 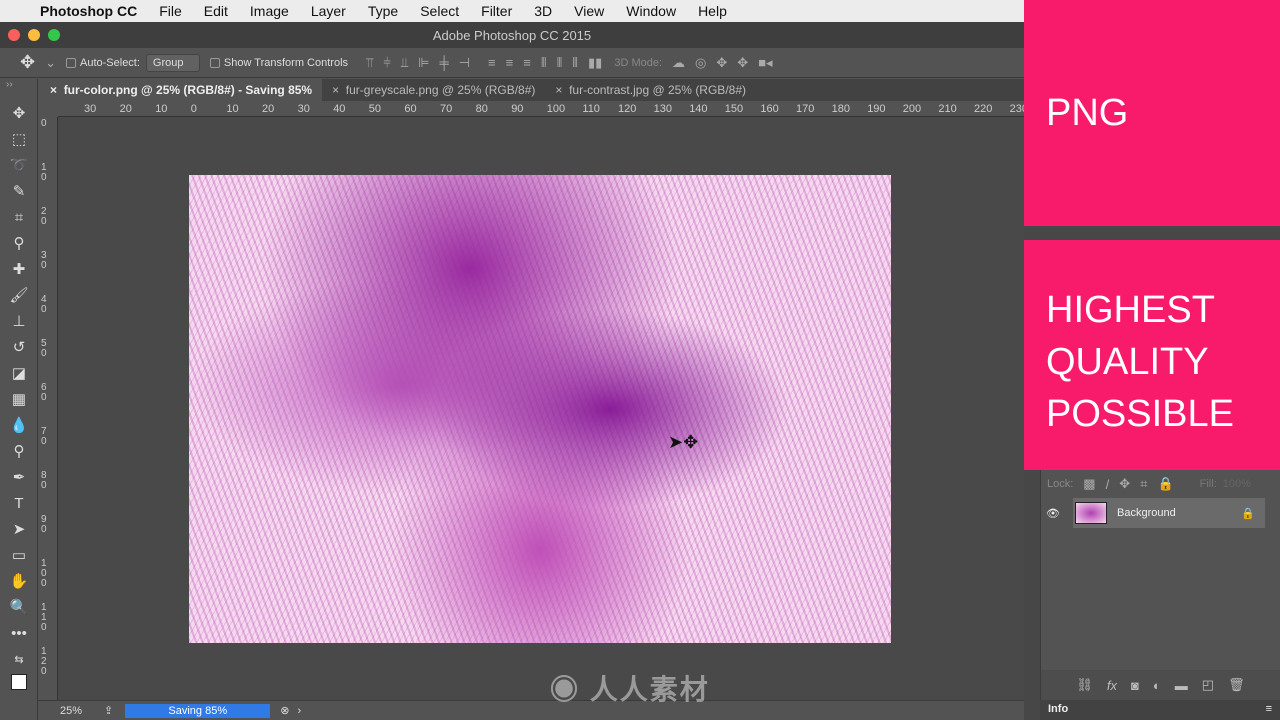 What do you see at coordinates (19, 322) in the screenshot?
I see `stamp-tool-icon: ⊥` at bounding box center [19, 322].